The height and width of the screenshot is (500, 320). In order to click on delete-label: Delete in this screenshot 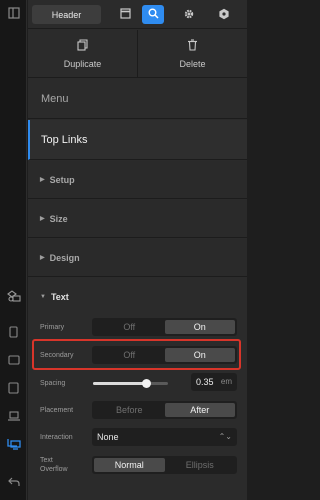, I will do `click(192, 63)`.